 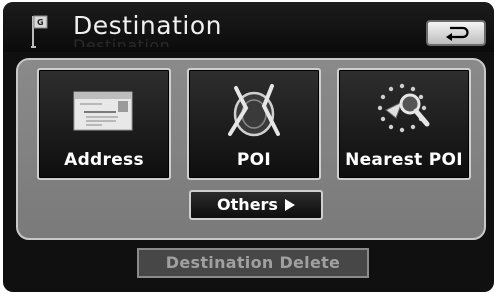 I want to click on nearest-poi-icon, so click(x=403, y=108).